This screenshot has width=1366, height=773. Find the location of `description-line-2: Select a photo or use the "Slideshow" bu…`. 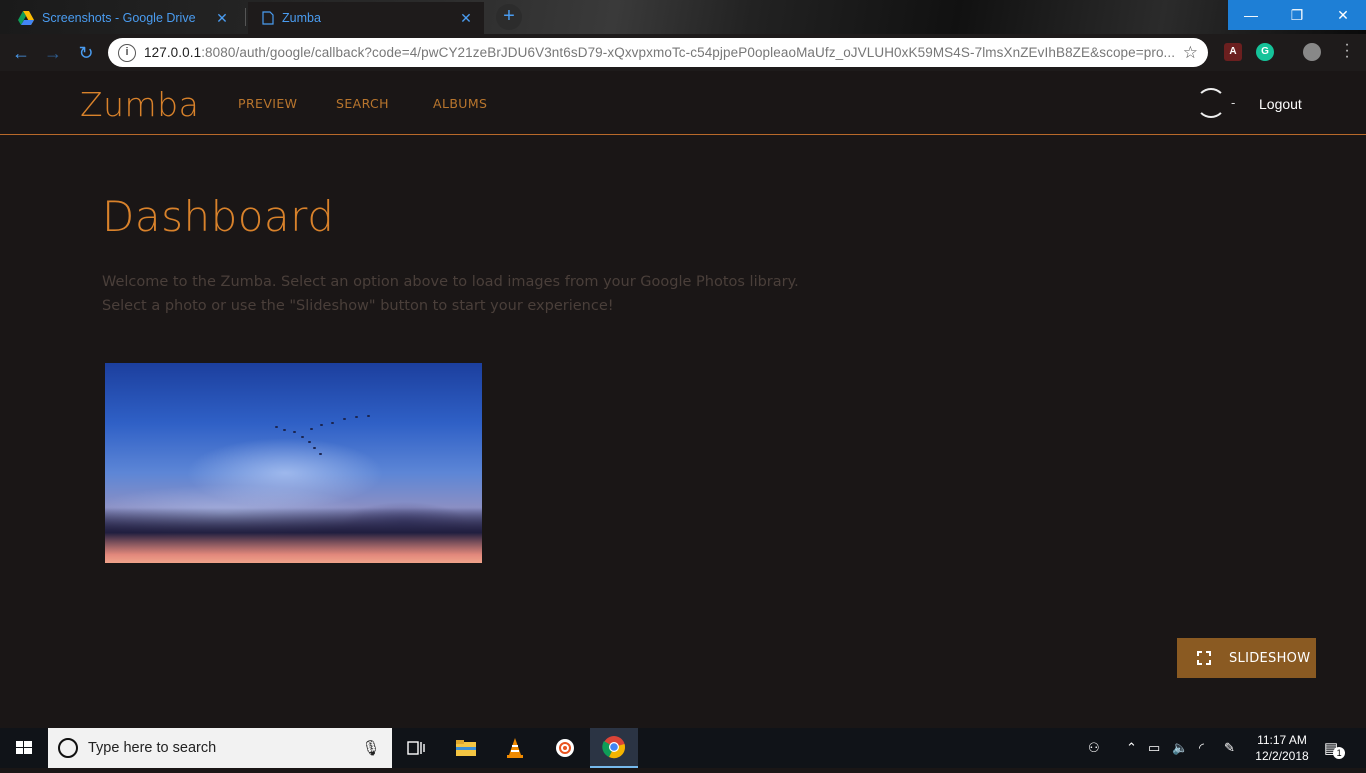

description-line-2: Select a photo or use the "Slideshow" bu… is located at coordinates (358, 306).